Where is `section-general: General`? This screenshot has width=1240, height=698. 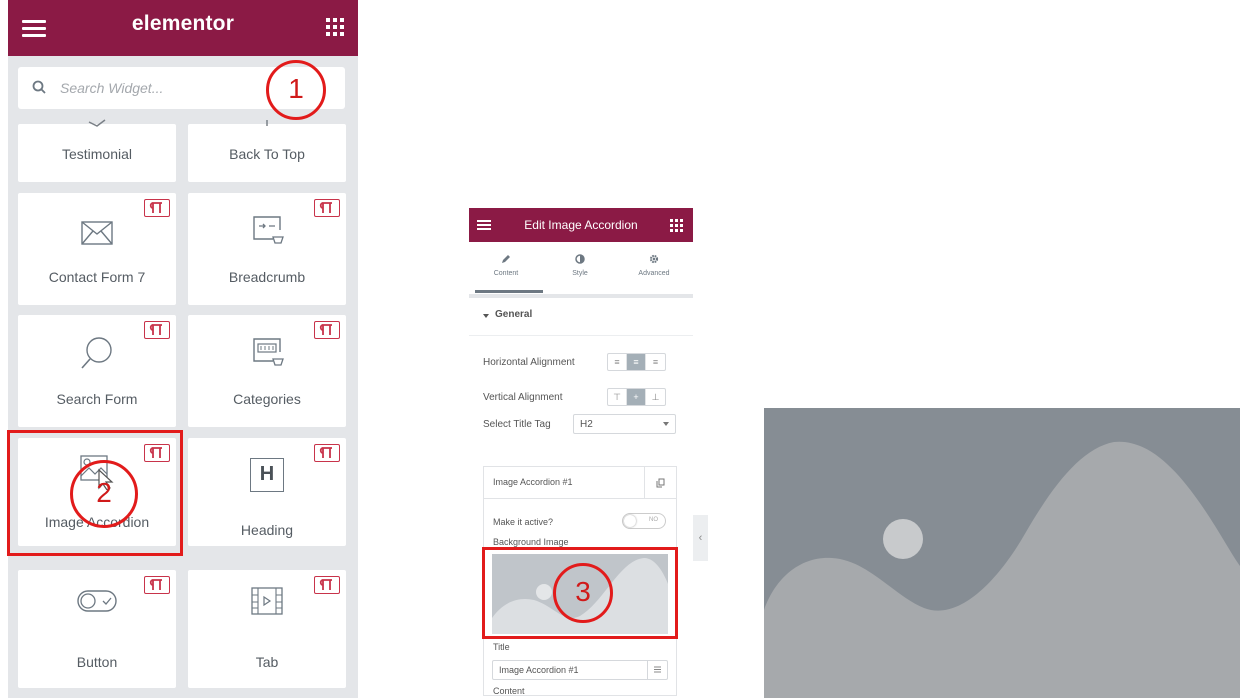 section-general: General is located at coordinates (581, 317).